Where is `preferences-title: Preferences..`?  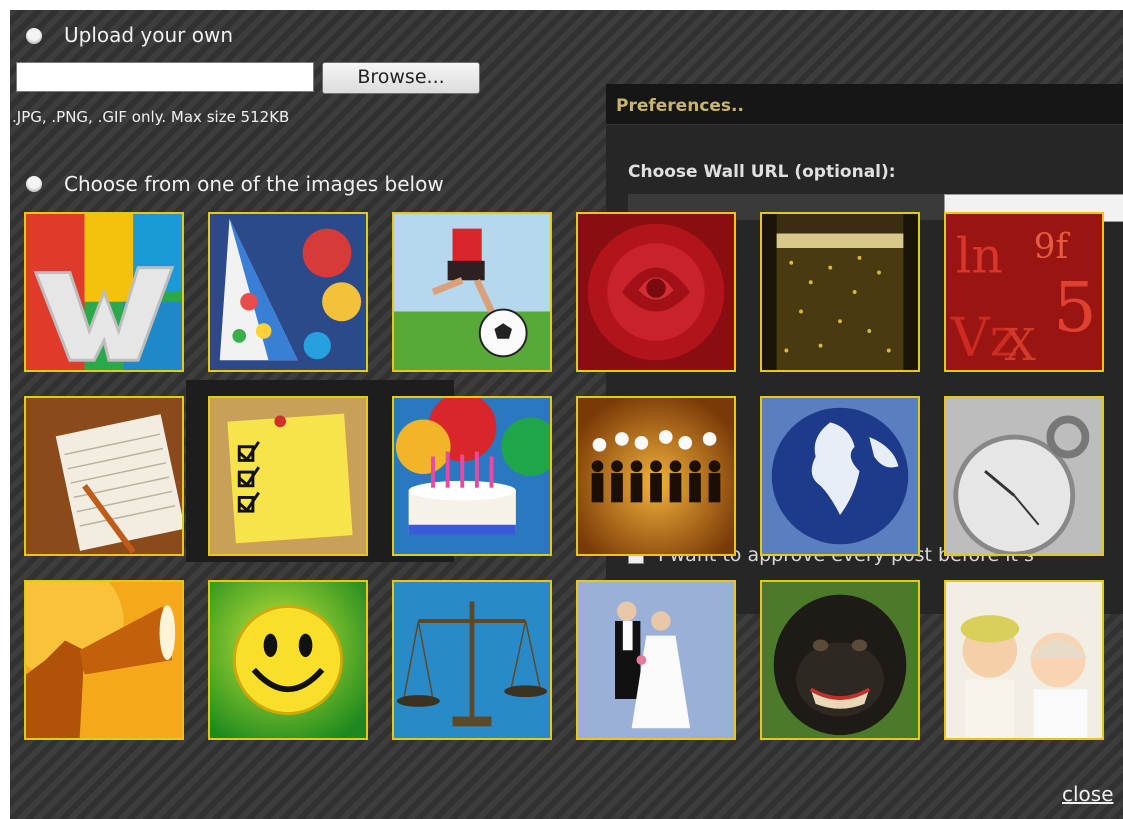
preferences-title: Preferences.. is located at coordinates (680, 106).